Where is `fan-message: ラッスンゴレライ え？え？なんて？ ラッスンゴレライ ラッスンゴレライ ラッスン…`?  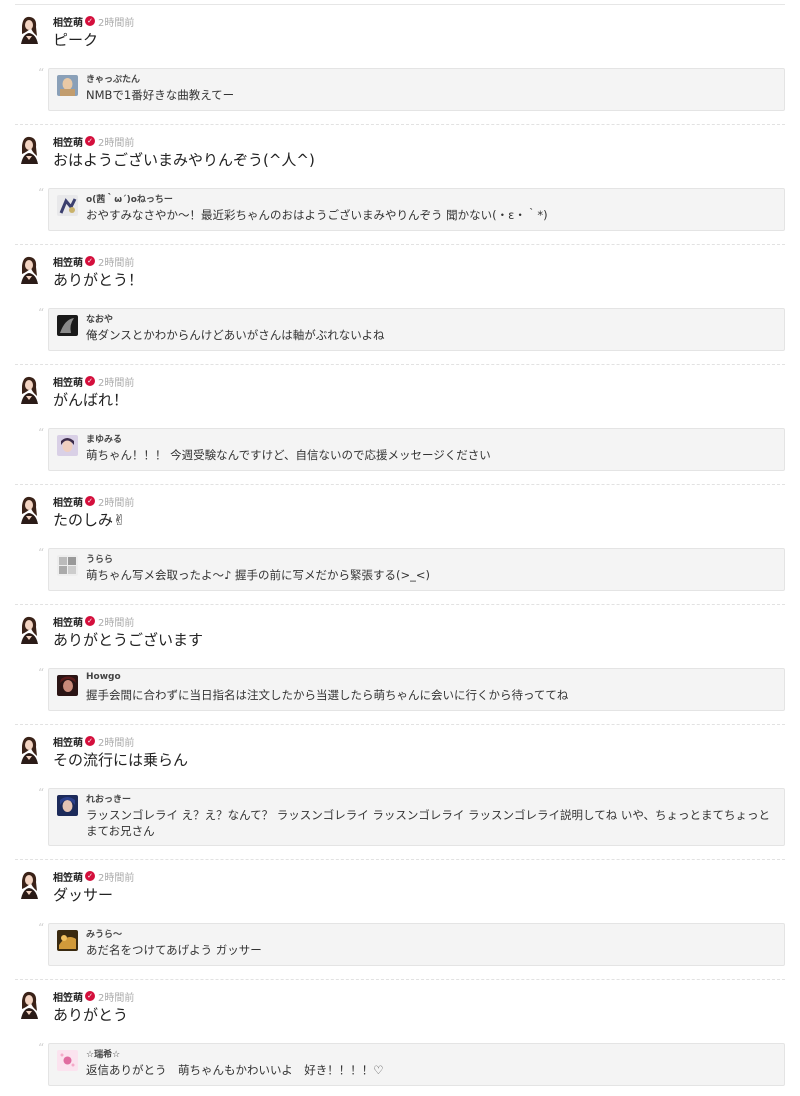 fan-message: ラッスンゴレライ え？え？なんて？ ラッスンゴレライ ラッスンゴレライ ラッスン… is located at coordinates (428, 823).